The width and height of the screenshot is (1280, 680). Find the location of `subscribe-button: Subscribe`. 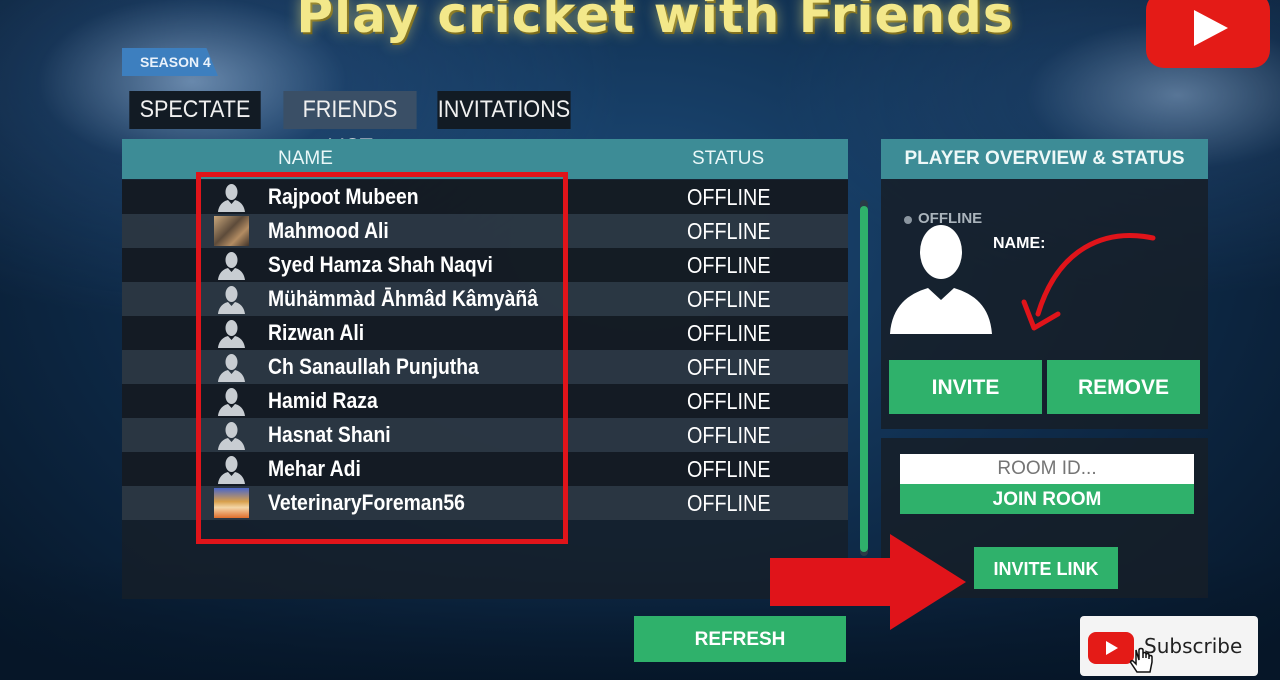

subscribe-button: Subscribe is located at coordinates (1169, 646).